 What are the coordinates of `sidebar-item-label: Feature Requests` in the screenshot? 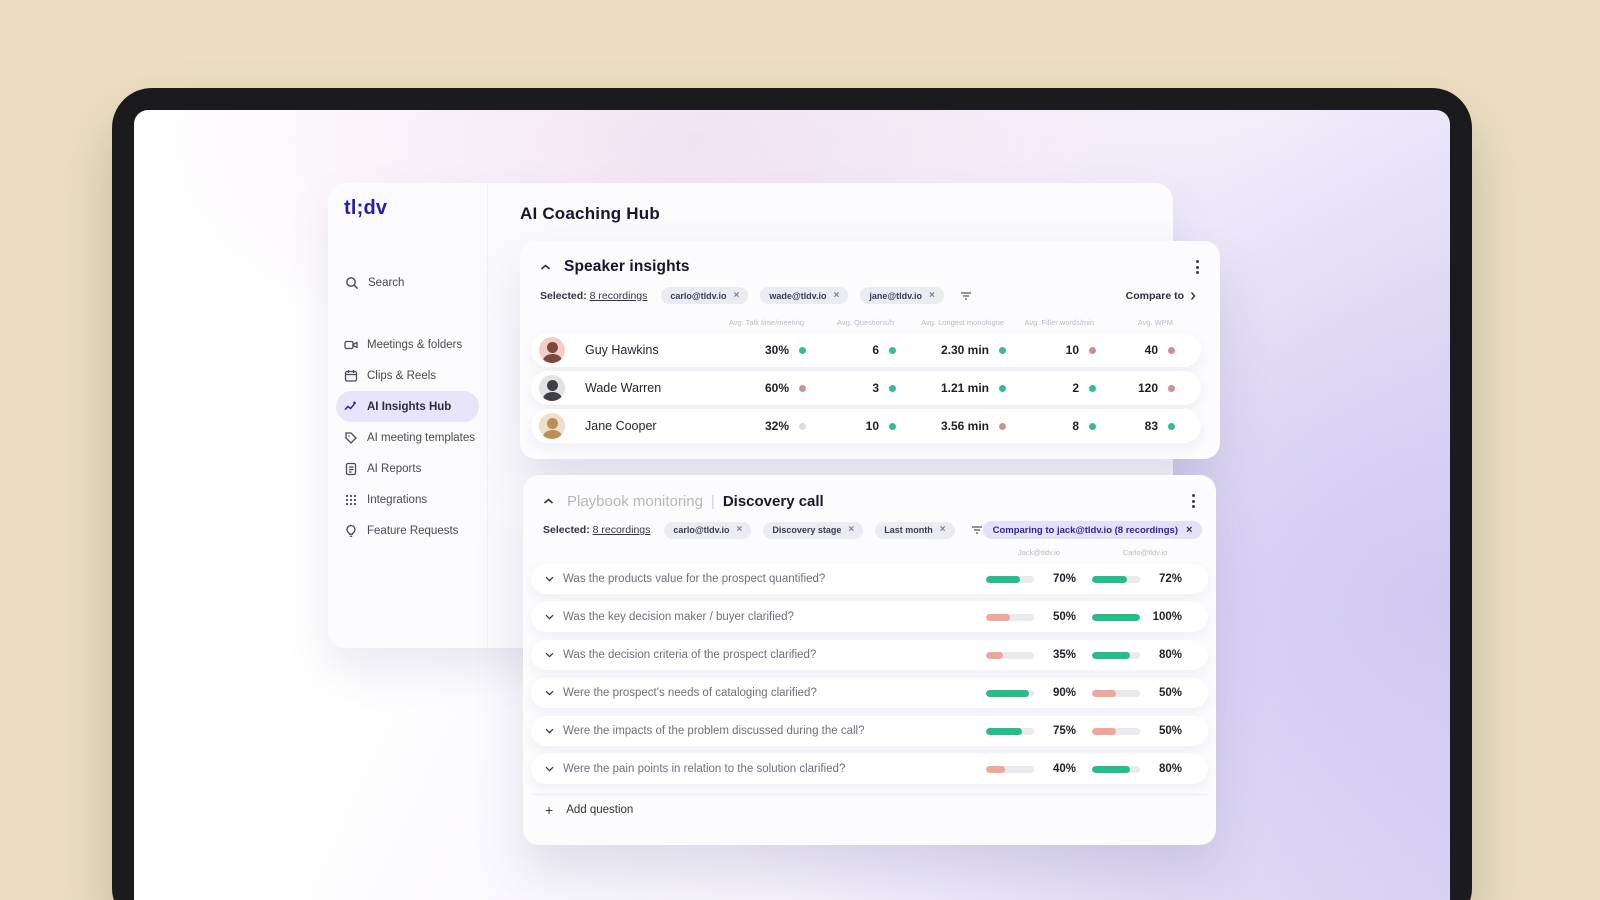 It's located at (413, 530).